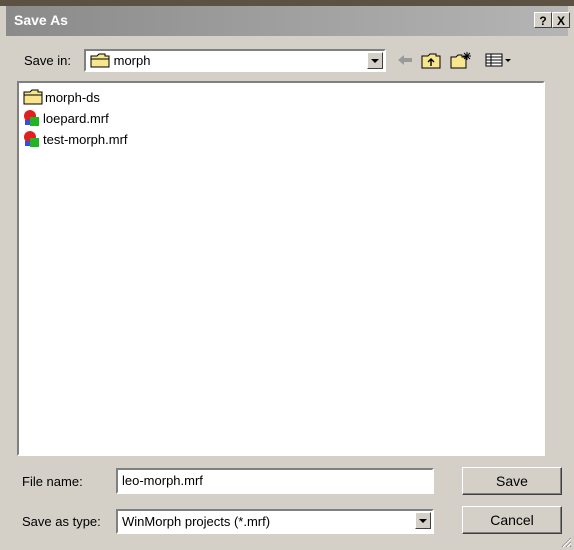  Describe the element at coordinates (196, 521) in the screenshot. I see `save-type-value: WinMorph projects (*.mrf)` at that location.